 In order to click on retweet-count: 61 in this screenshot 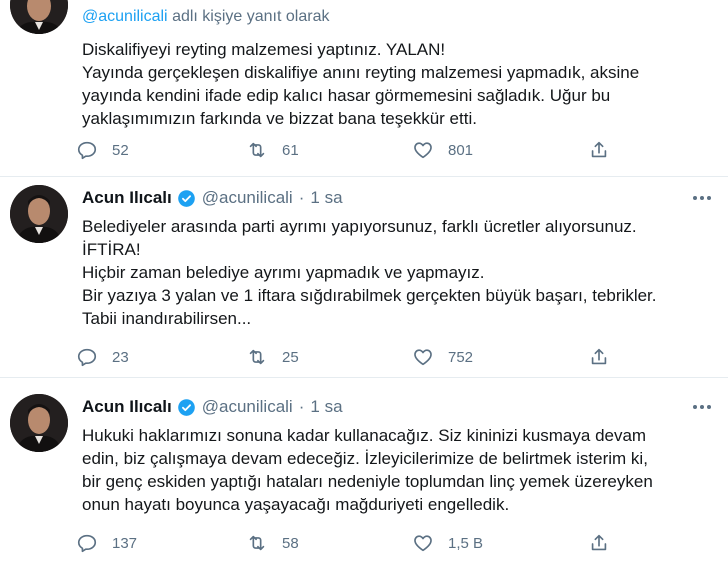, I will do `click(290, 150)`.